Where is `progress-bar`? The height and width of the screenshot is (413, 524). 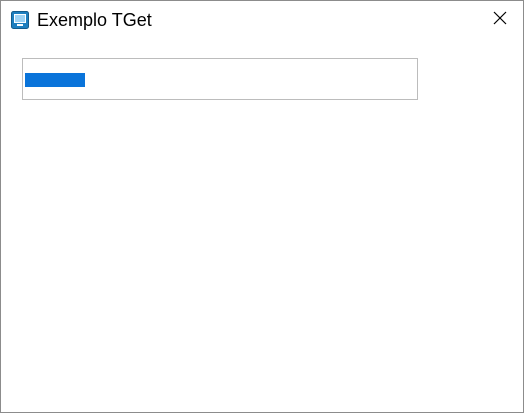 progress-bar is located at coordinates (220, 79).